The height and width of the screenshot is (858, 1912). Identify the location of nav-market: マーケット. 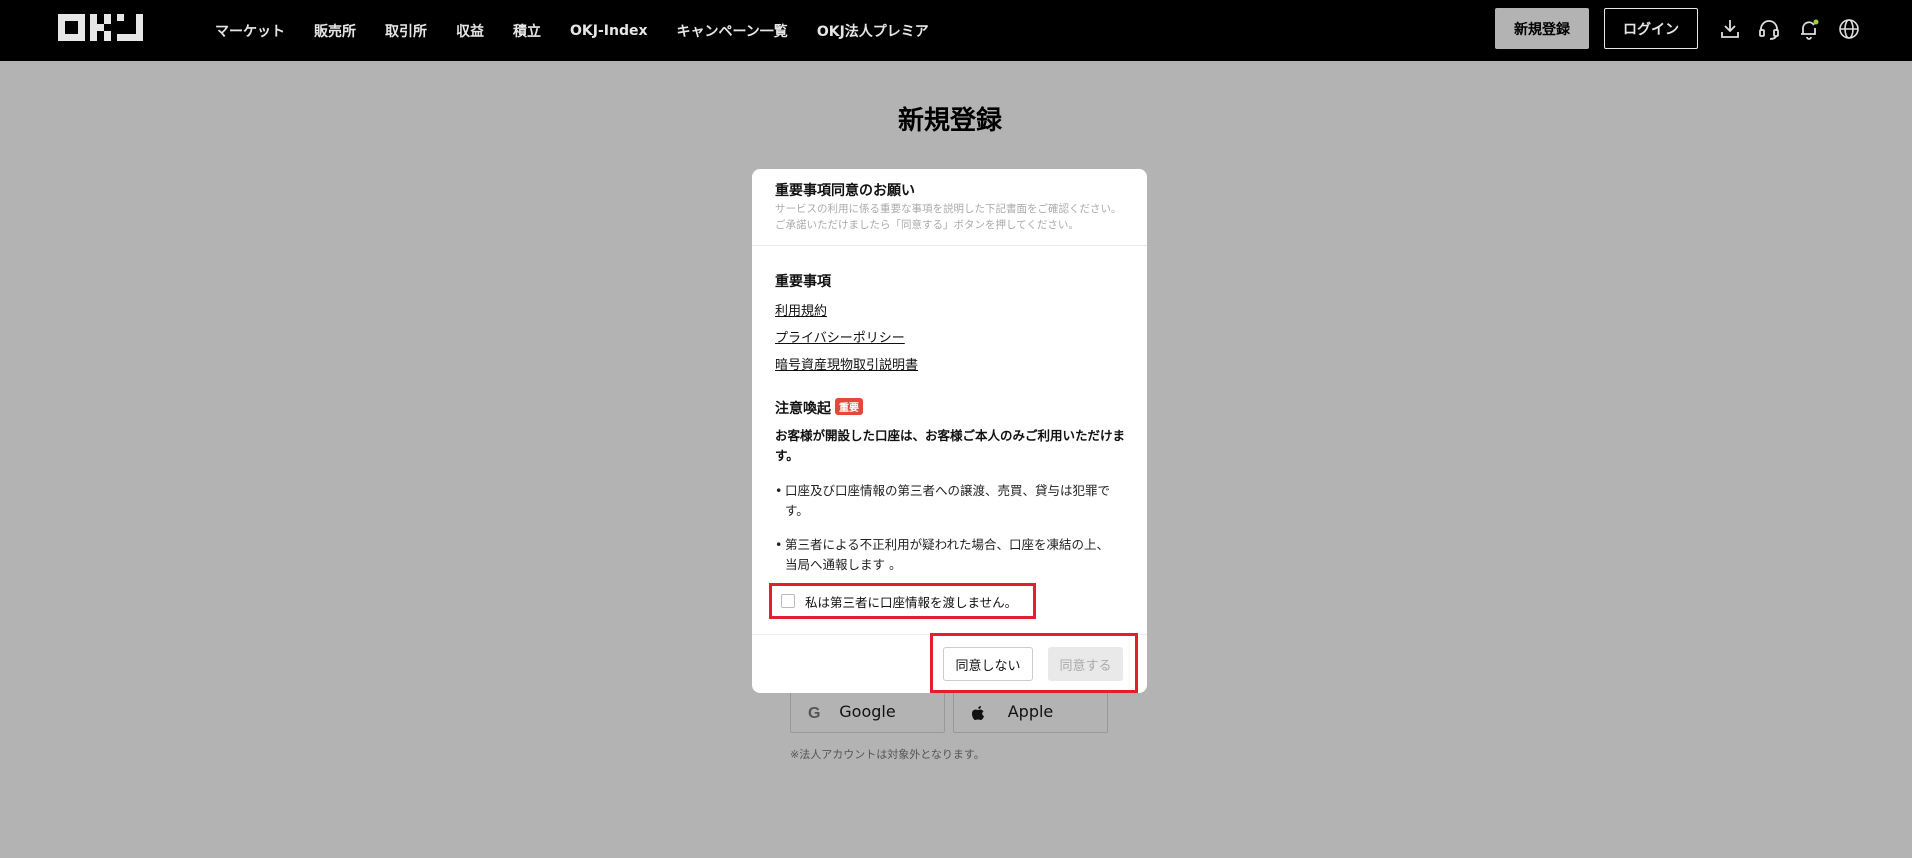
(250, 31).